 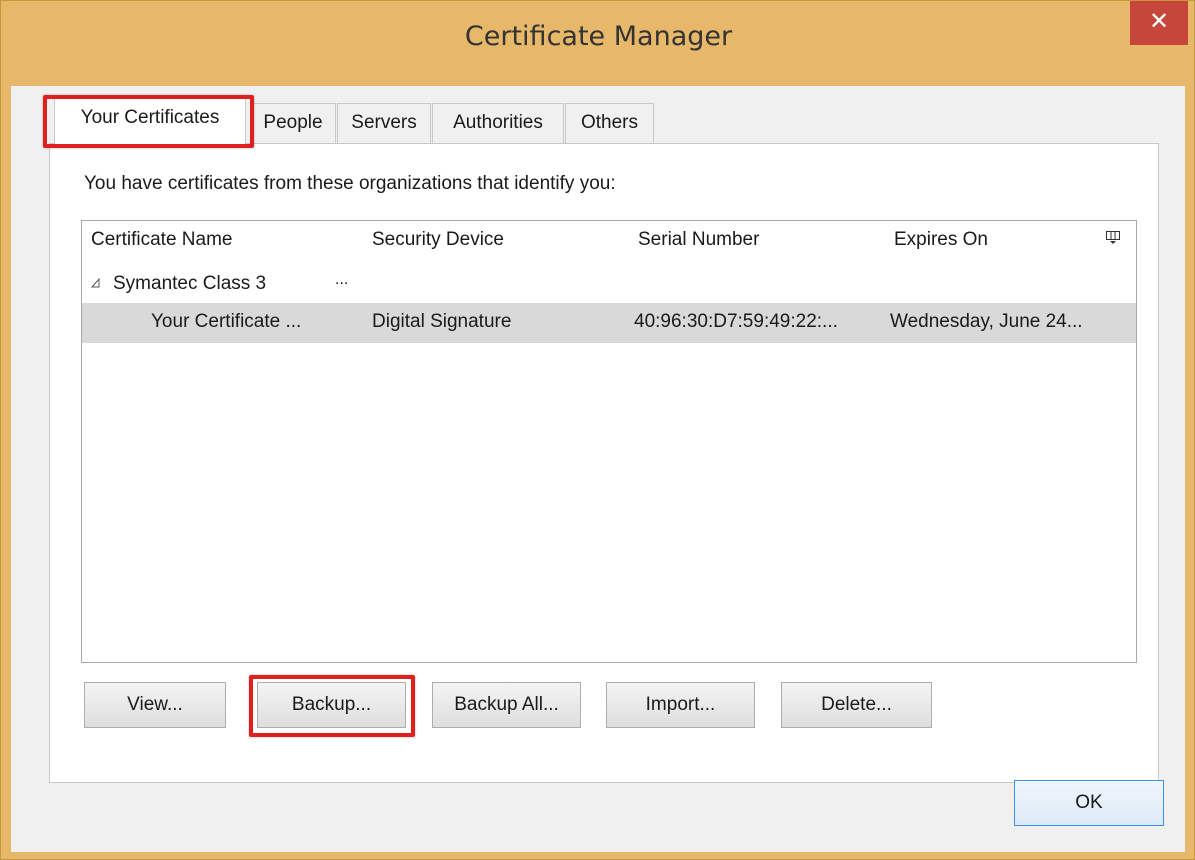 I want to click on tab-people-label: People, so click(x=293, y=122).